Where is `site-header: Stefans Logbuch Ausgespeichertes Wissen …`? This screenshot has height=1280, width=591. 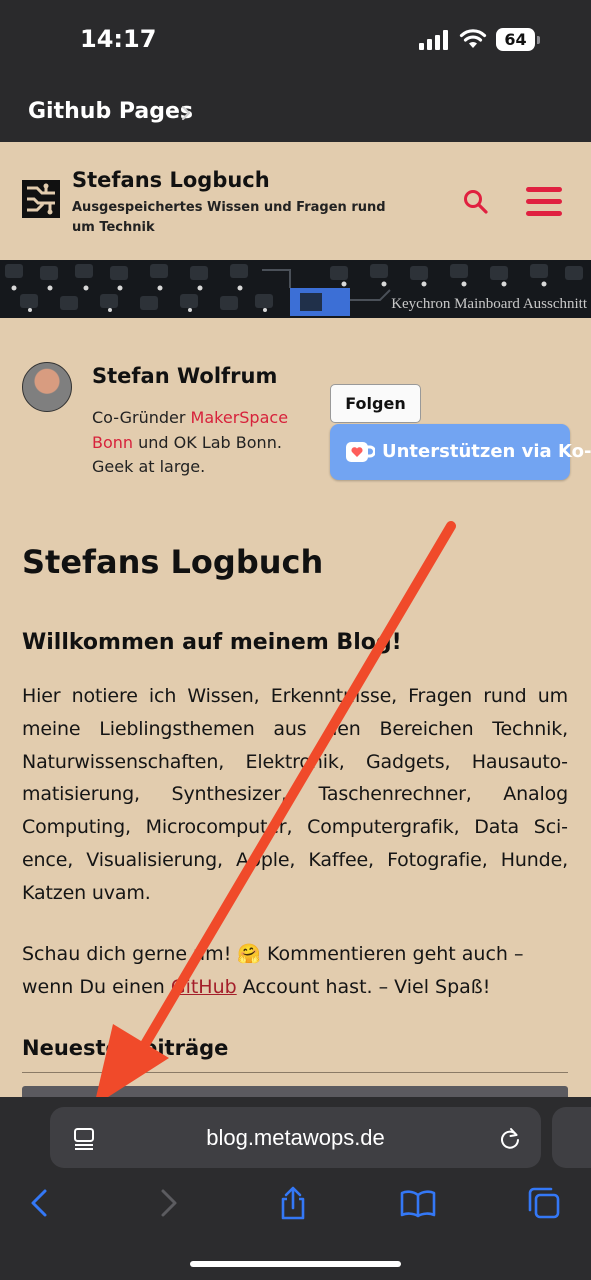
site-header: Stefans Logbuch Ausgespeichertes Wissen … is located at coordinates (295, 201).